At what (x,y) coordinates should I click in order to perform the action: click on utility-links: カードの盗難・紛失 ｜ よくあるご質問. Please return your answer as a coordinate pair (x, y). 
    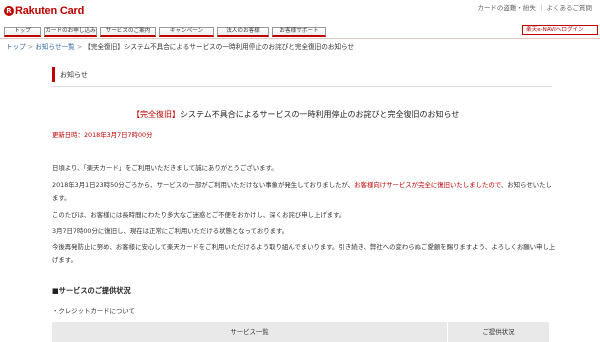
    Looking at the image, I should click on (534, 7).